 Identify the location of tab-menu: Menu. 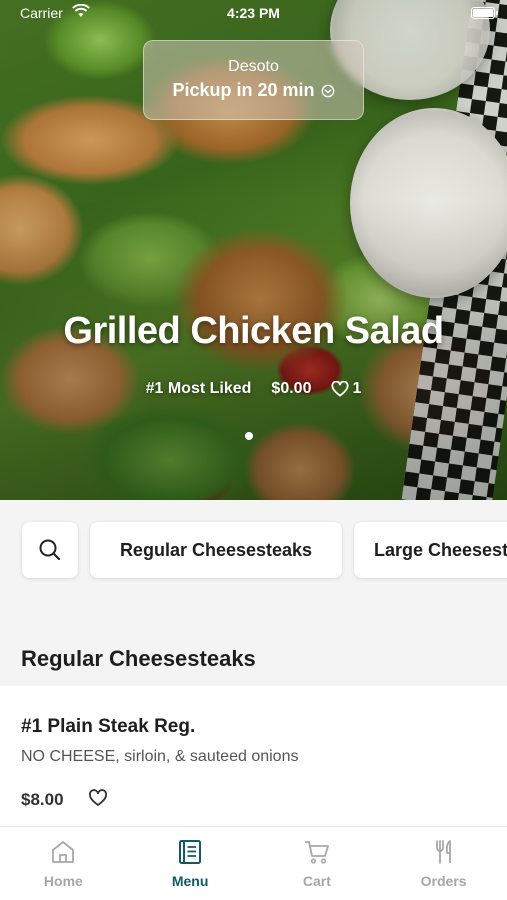
(190, 863).